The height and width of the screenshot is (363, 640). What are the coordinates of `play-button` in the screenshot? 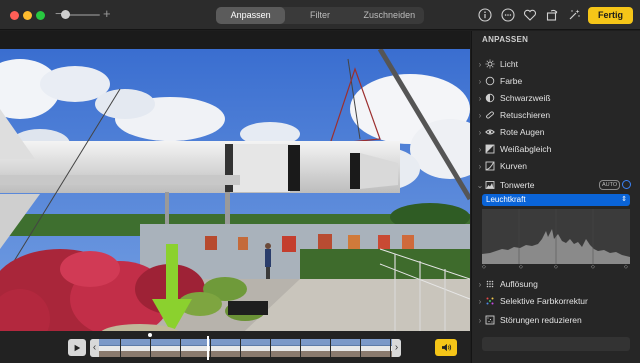 It's located at (77, 347).